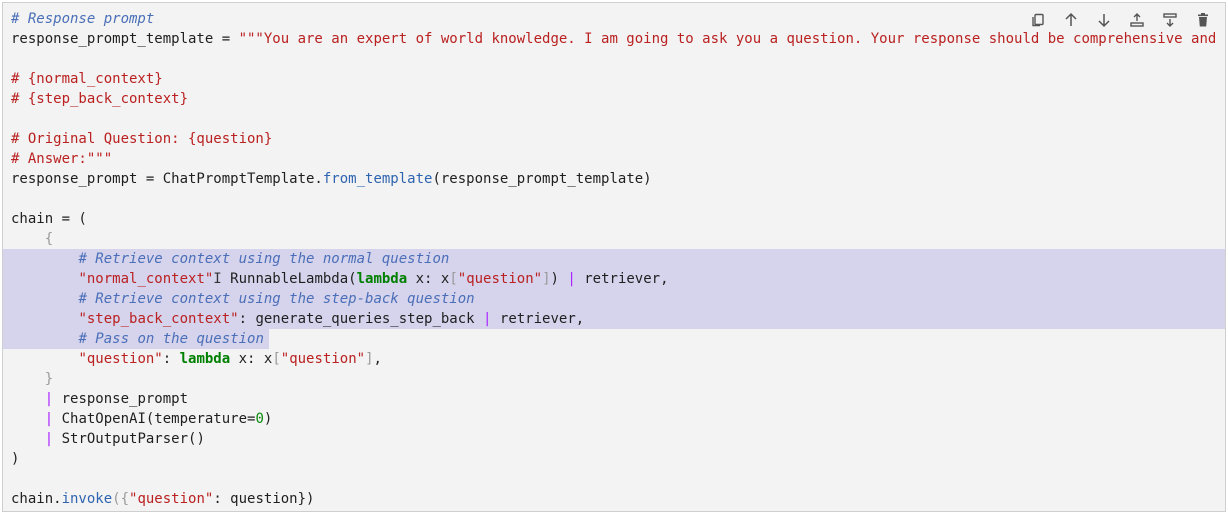  I want to click on code-string: "normal_context", so click(146, 279).